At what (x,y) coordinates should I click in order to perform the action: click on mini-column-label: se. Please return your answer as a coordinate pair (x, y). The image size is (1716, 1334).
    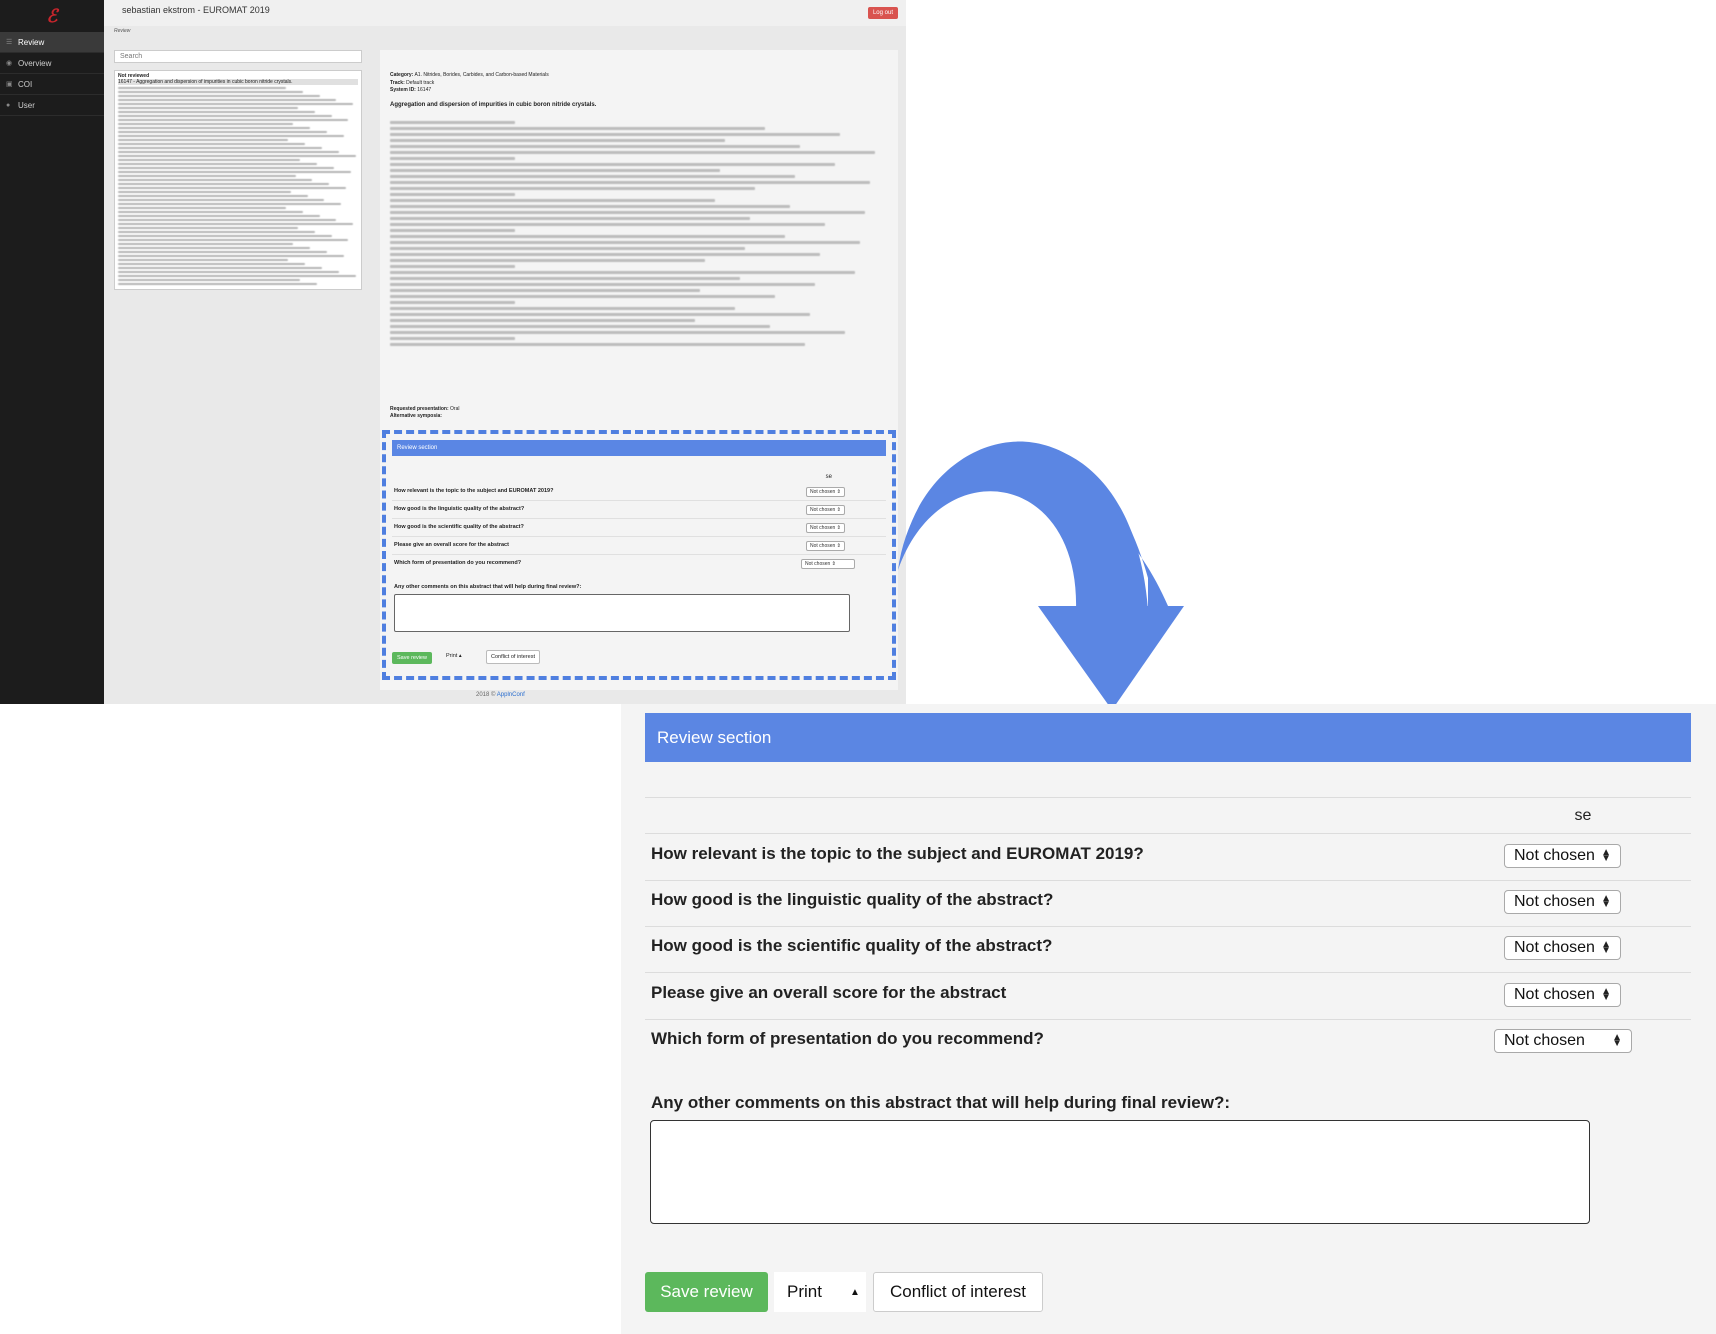
    Looking at the image, I should click on (828, 477).